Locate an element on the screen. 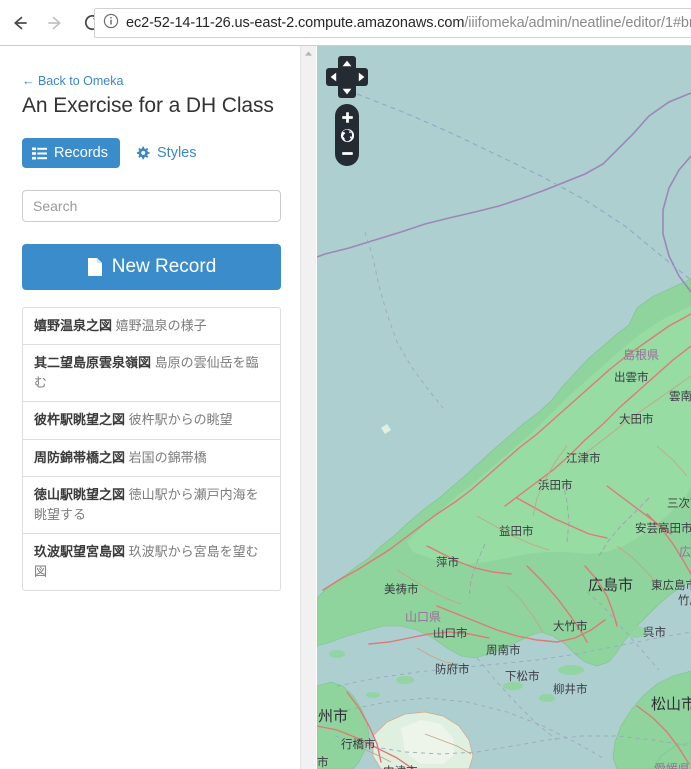 This screenshot has width=691, height=769. pan-up-icon is located at coordinates (347, 63).